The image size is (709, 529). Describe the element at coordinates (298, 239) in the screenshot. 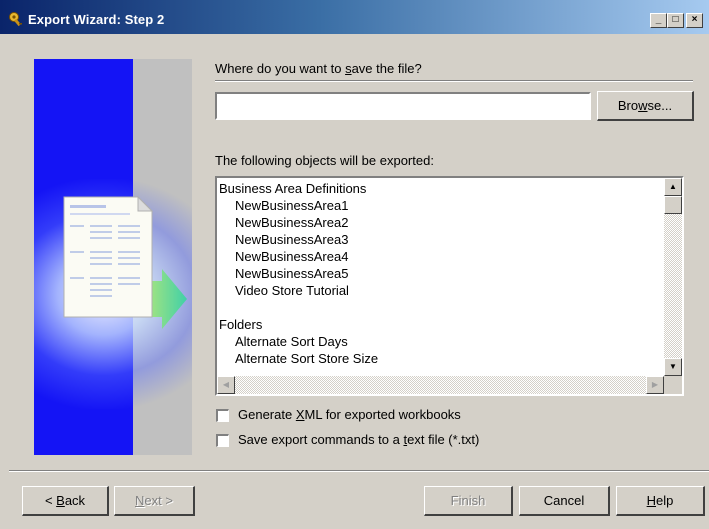

I see `list-item: NewBusinessArea3` at that location.